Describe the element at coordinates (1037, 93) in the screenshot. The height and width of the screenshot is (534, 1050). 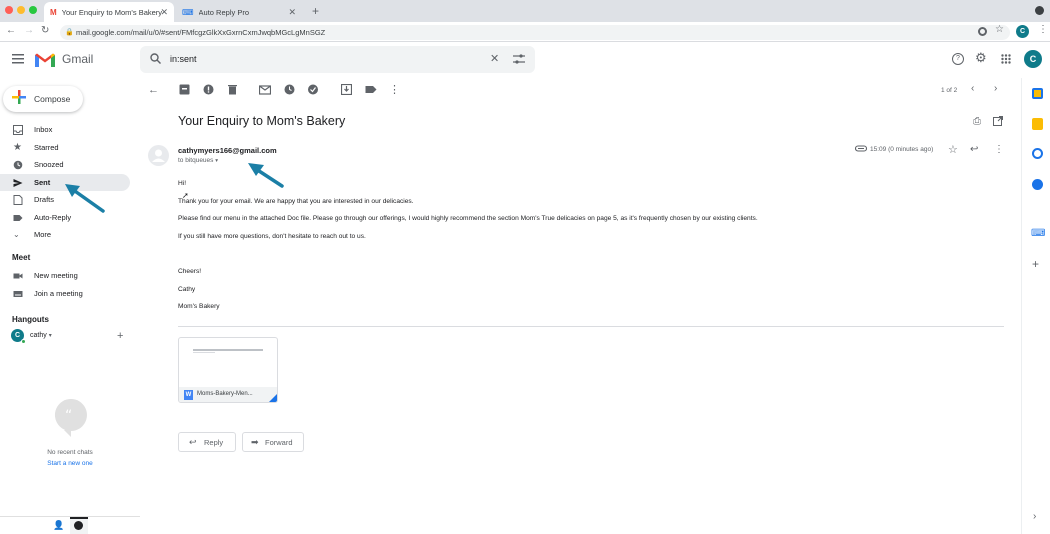
I see `calendar-icon` at that location.